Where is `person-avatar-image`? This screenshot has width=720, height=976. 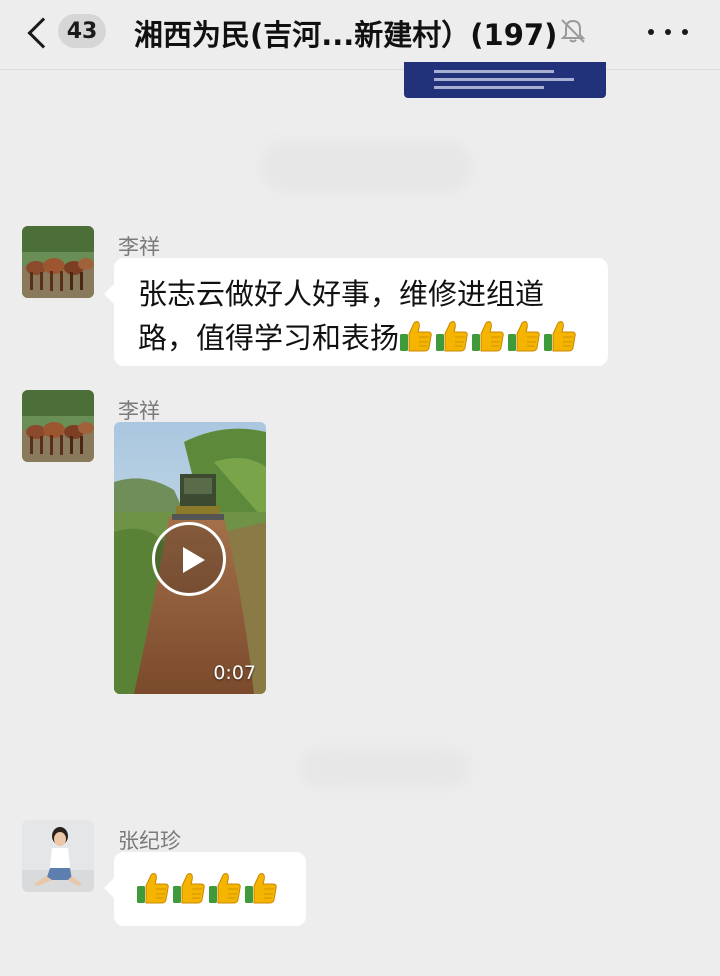 person-avatar-image is located at coordinates (58, 856).